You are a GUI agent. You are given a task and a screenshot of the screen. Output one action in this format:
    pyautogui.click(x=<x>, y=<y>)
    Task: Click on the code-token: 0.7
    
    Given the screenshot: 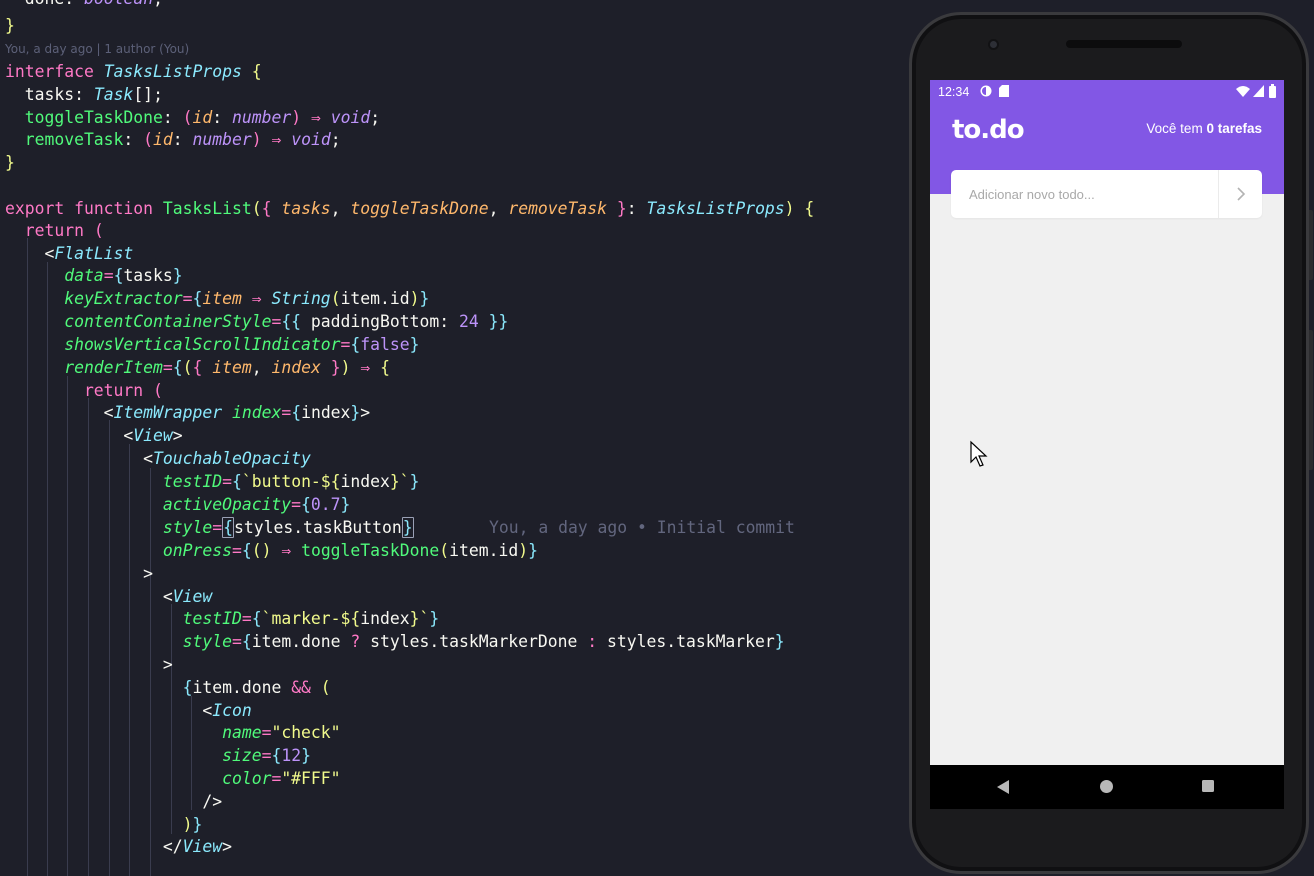 What is the action you would take?
    pyautogui.click(x=325, y=504)
    